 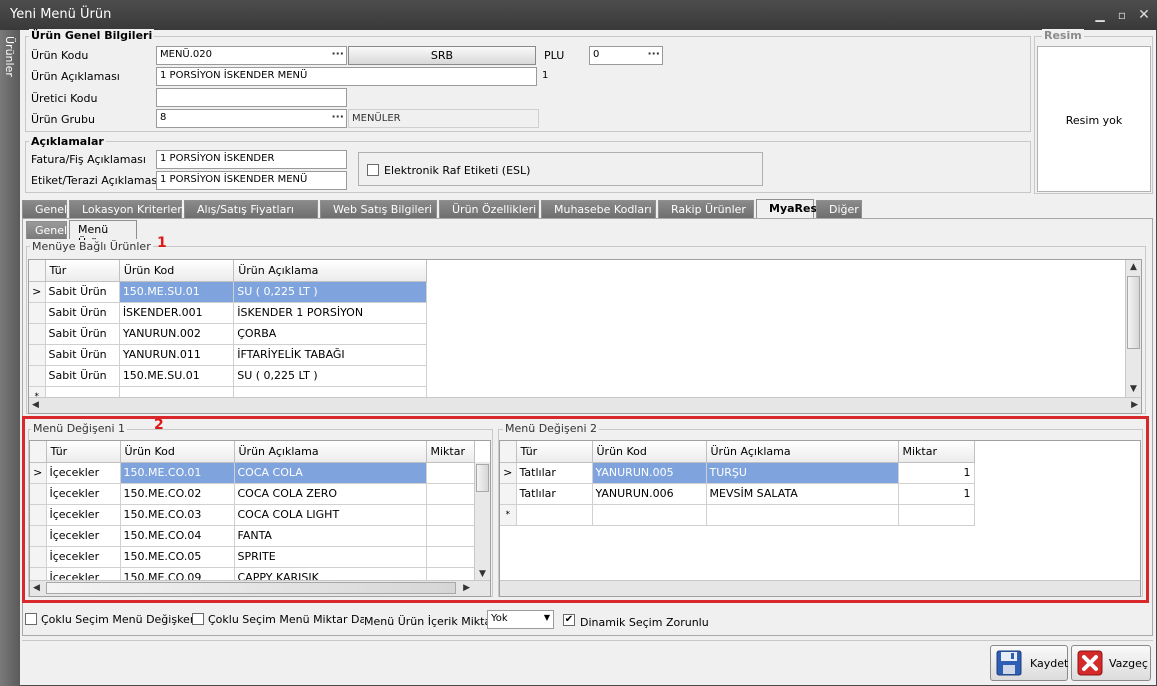 I want to click on minimize-icon: ▁, so click(x=1100, y=15).